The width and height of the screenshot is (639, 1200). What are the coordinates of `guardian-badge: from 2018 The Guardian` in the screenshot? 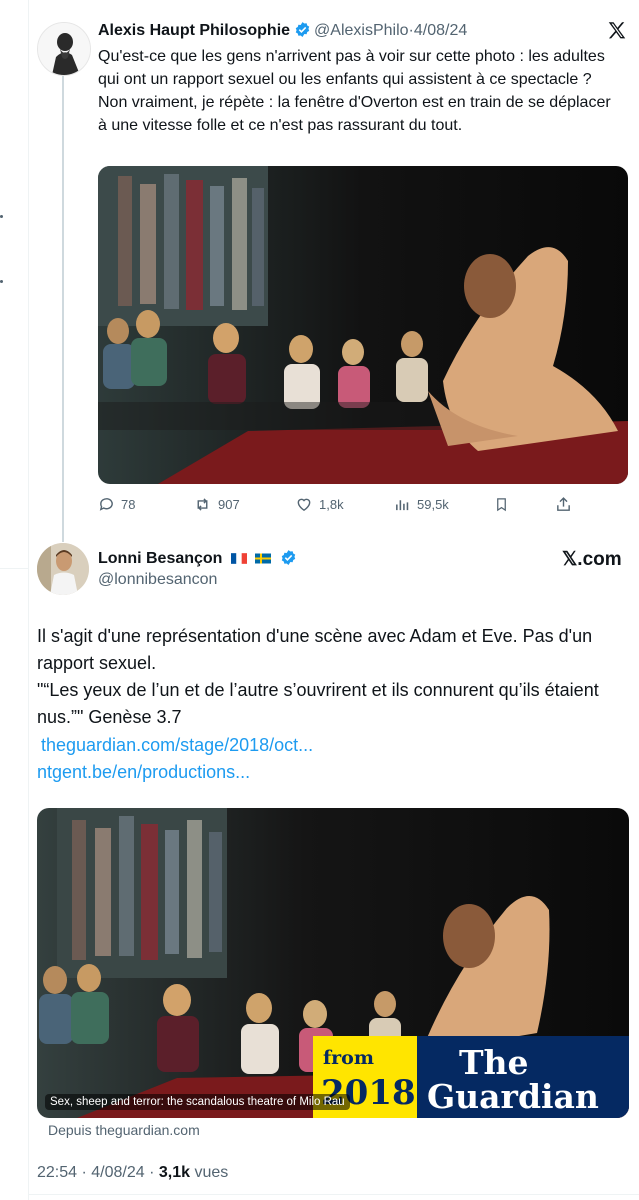 It's located at (471, 1077).